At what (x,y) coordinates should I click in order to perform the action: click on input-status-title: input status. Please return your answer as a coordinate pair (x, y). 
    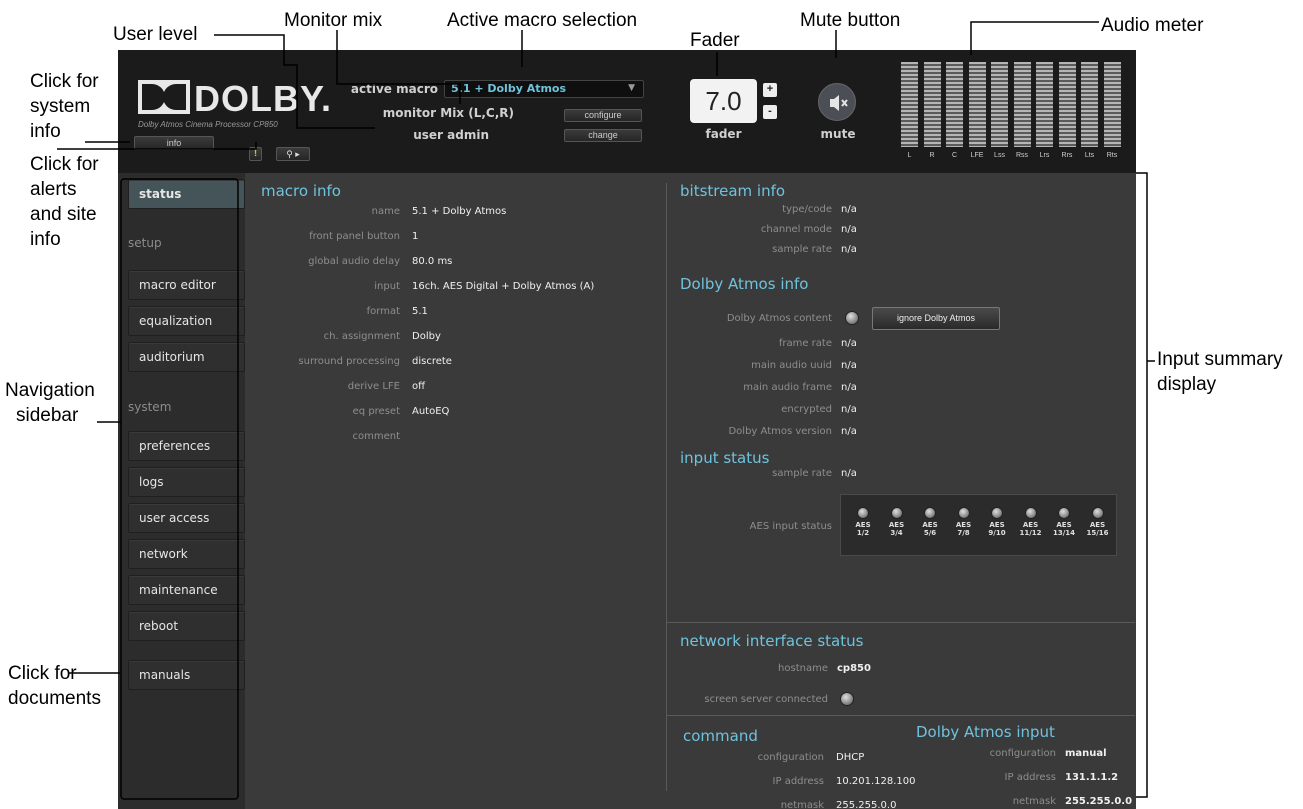
    Looking at the image, I should click on (725, 458).